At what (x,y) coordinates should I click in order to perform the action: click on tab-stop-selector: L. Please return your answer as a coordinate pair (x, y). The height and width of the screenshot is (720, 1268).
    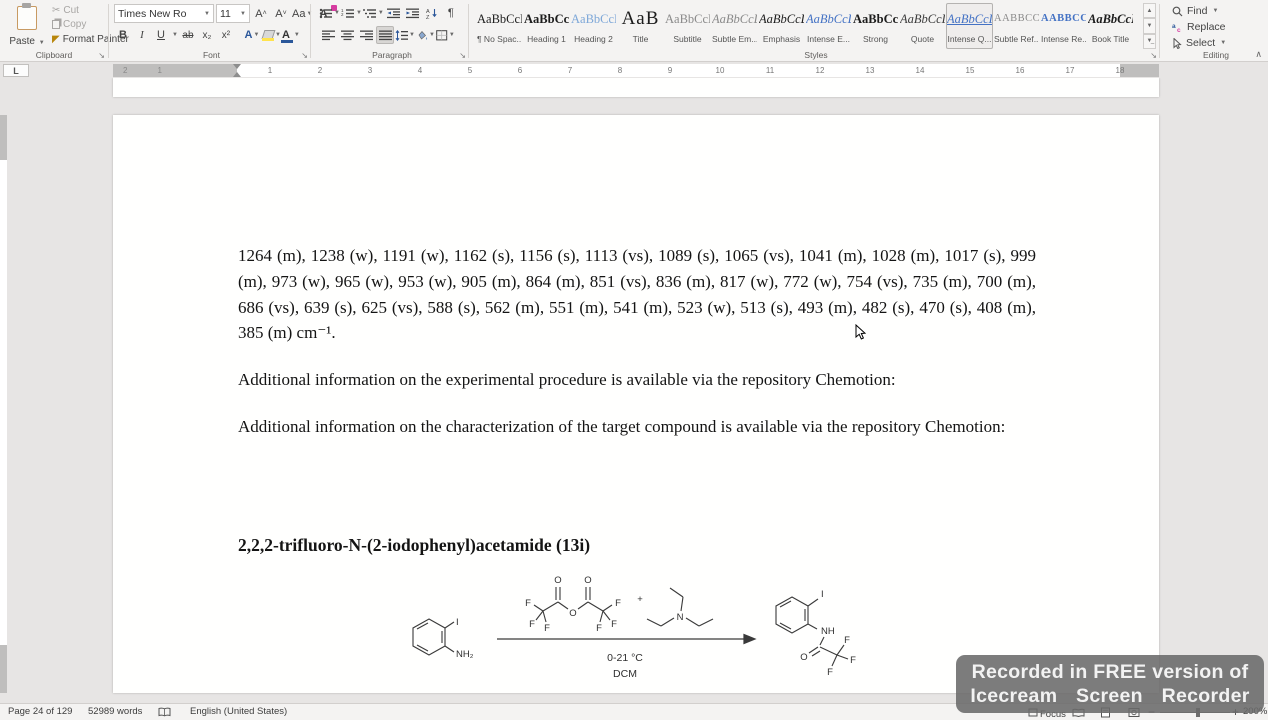
    Looking at the image, I should click on (16, 70).